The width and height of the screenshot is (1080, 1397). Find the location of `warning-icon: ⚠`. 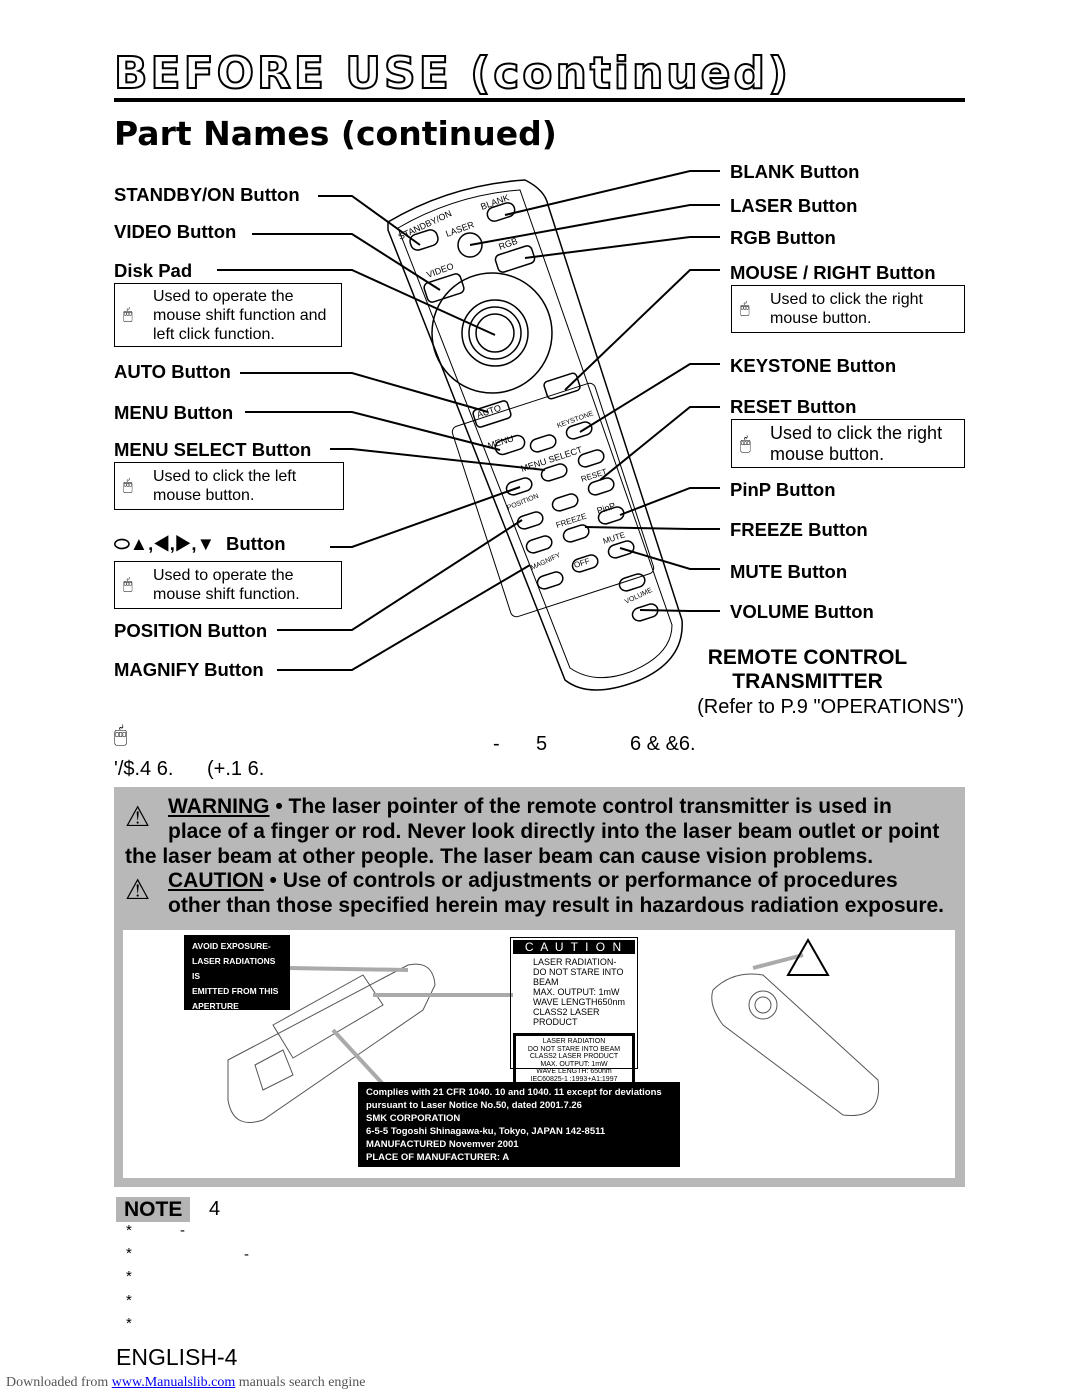

warning-icon: ⚠ is located at coordinates (138, 816).